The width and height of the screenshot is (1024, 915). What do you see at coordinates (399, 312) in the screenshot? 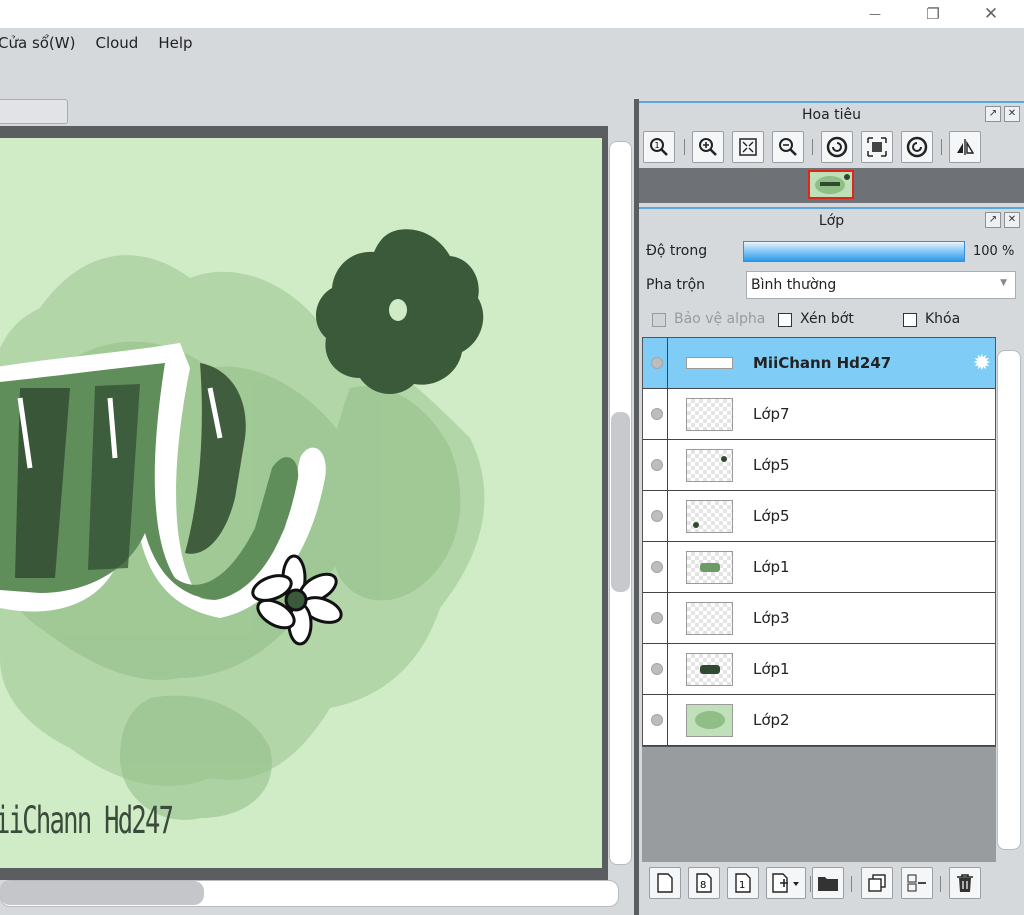
I see `dark-flower-shape` at bounding box center [399, 312].